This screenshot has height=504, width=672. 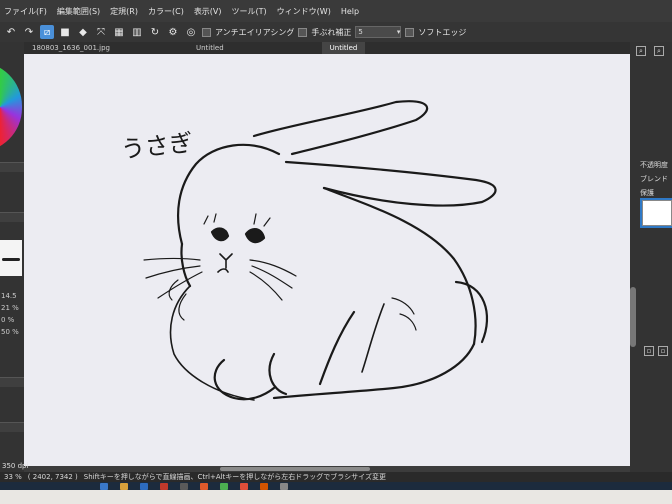 I want to click on zoom-readout: 33 %, so click(x=13, y=477).